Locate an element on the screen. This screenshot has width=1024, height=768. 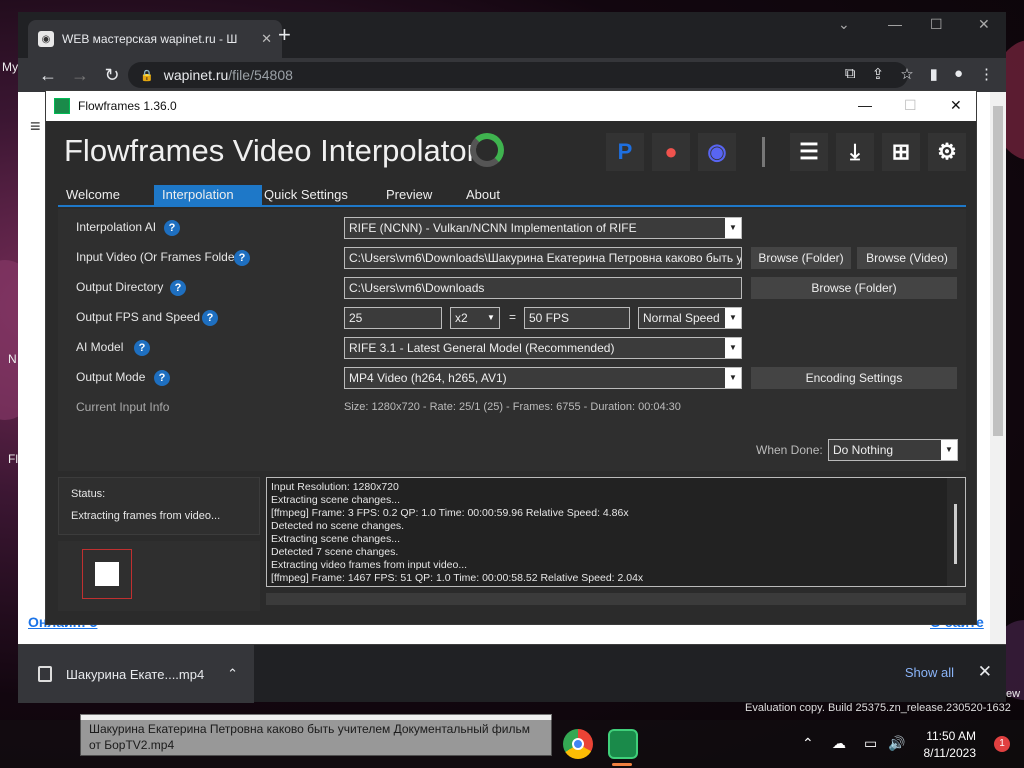
multiplier-value: x2 is located at coordinates (461, 318).